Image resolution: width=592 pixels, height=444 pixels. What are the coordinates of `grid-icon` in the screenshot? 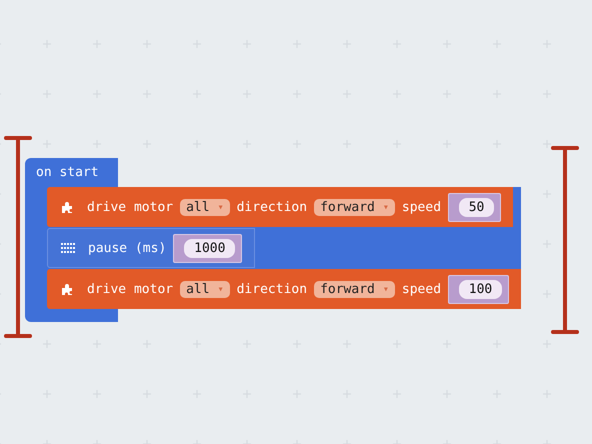 It's located at (68, 248).